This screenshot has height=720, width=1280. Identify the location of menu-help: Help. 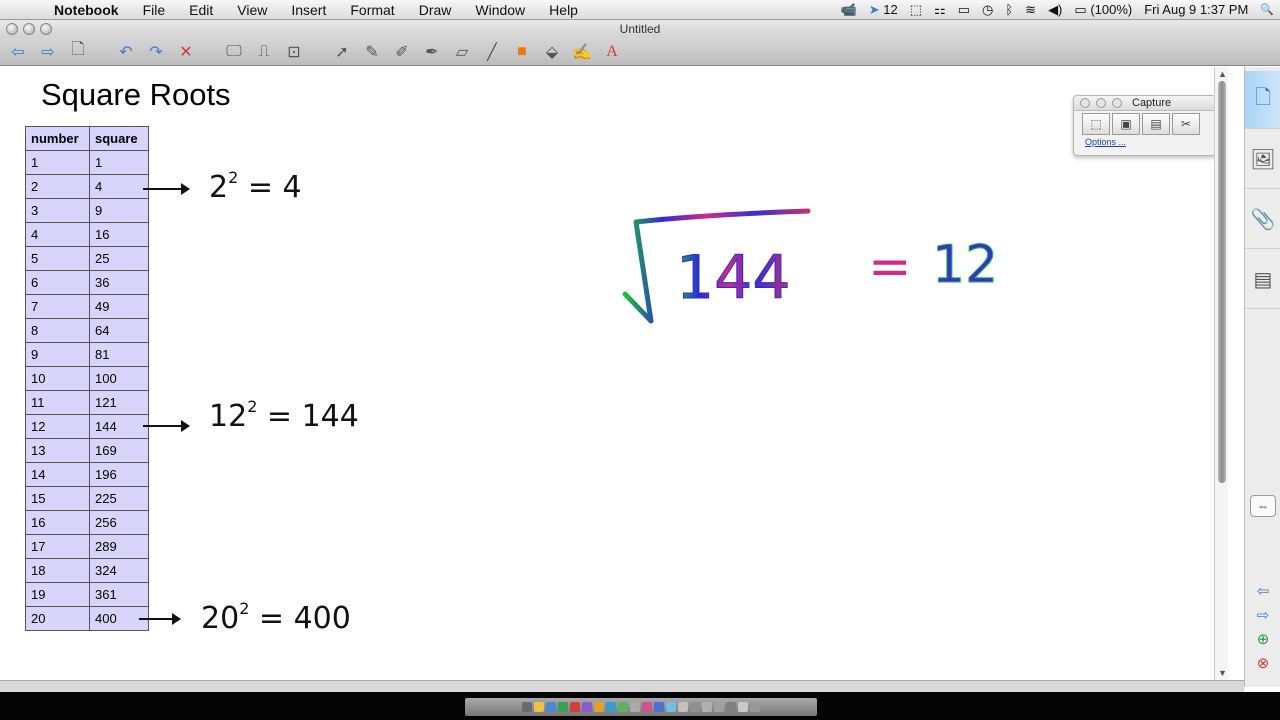
(563, 10).